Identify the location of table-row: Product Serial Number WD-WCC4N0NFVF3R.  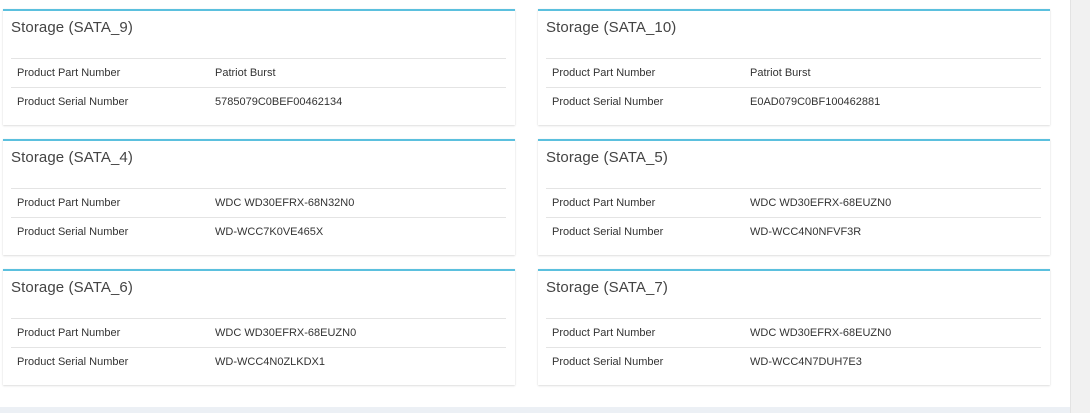
(793, 232).